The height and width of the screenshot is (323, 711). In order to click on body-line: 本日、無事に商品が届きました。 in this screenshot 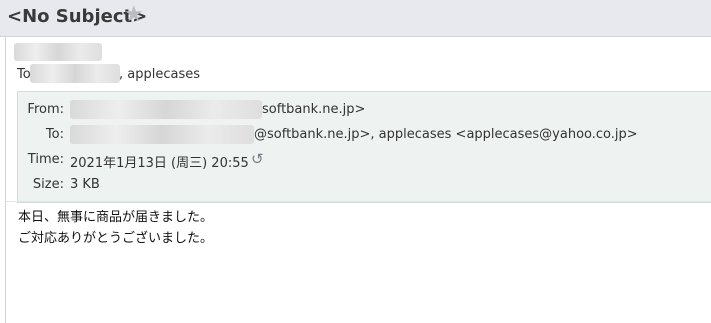, I will do `click(116, 217)`.